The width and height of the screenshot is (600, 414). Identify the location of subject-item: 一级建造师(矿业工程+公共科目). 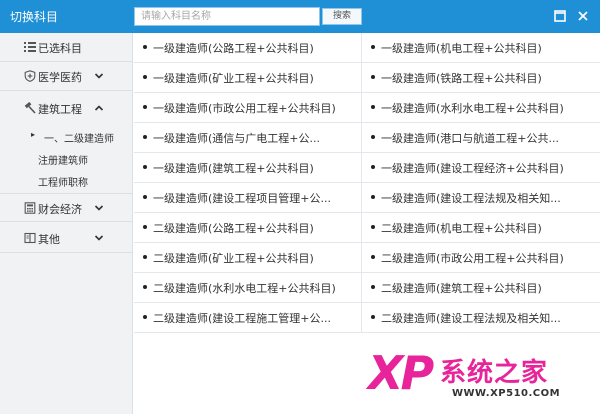
(248, 77).